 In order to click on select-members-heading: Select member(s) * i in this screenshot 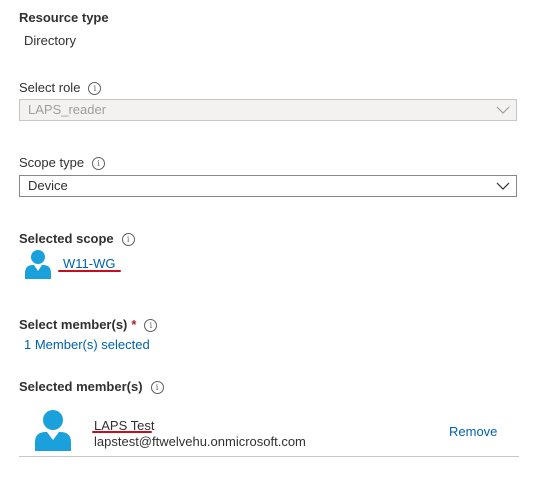, I will do `click(88, 324)`.